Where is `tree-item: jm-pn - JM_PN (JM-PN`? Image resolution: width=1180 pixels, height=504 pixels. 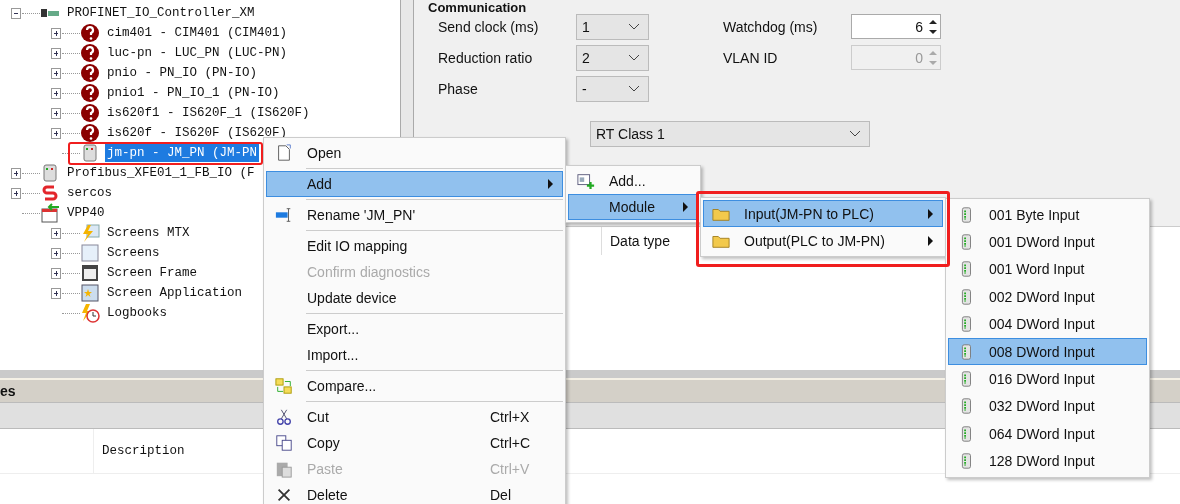 tree-item: jm-pn - JM_PN (JM-PN is located at coordinates (182, 153).